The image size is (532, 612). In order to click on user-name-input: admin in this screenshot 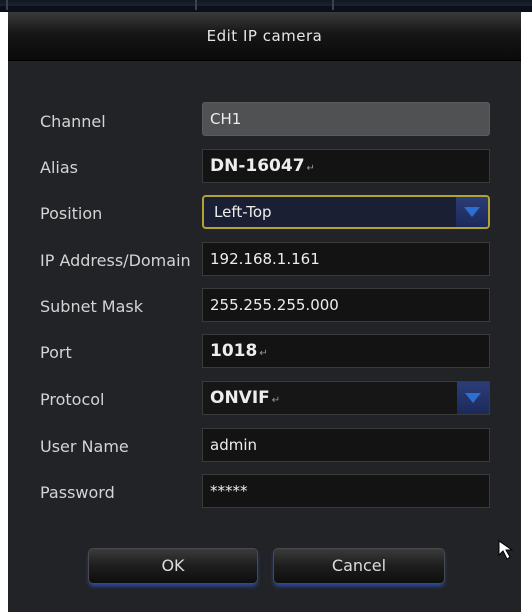, I will do `click(346, 445)`.